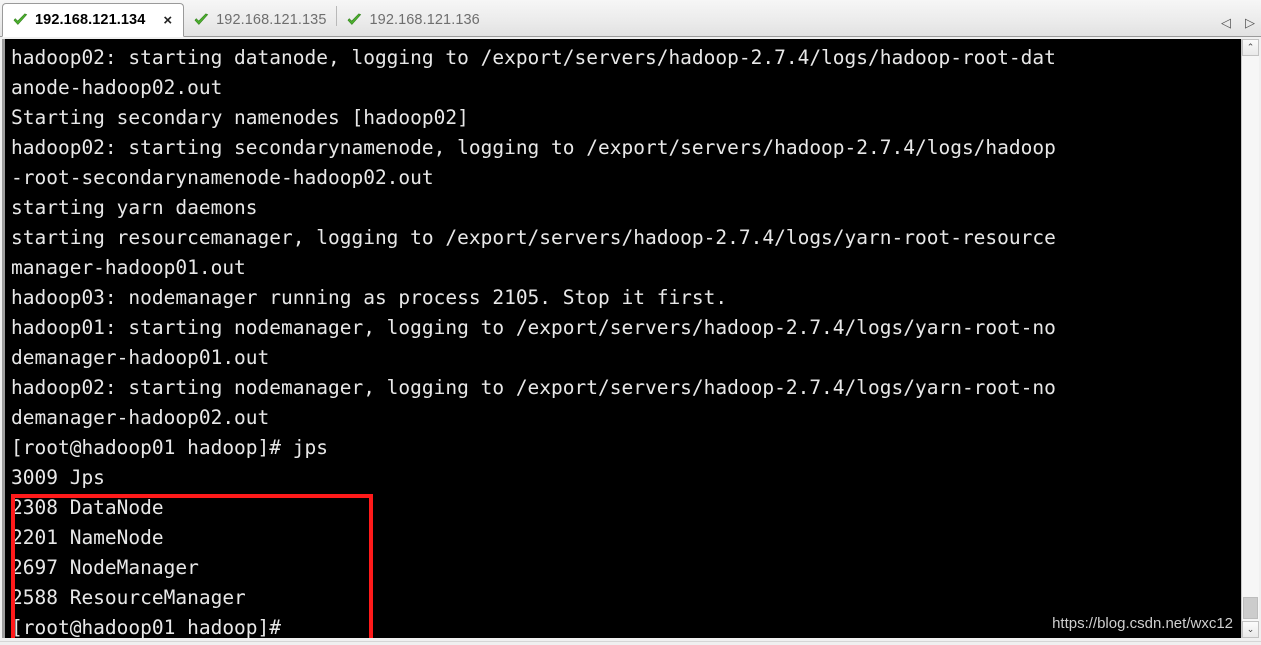 The height and width of the screenshot is (645, 1261). I want to click on terminal-line: manager-hadoop01.out, so click(128, 267).